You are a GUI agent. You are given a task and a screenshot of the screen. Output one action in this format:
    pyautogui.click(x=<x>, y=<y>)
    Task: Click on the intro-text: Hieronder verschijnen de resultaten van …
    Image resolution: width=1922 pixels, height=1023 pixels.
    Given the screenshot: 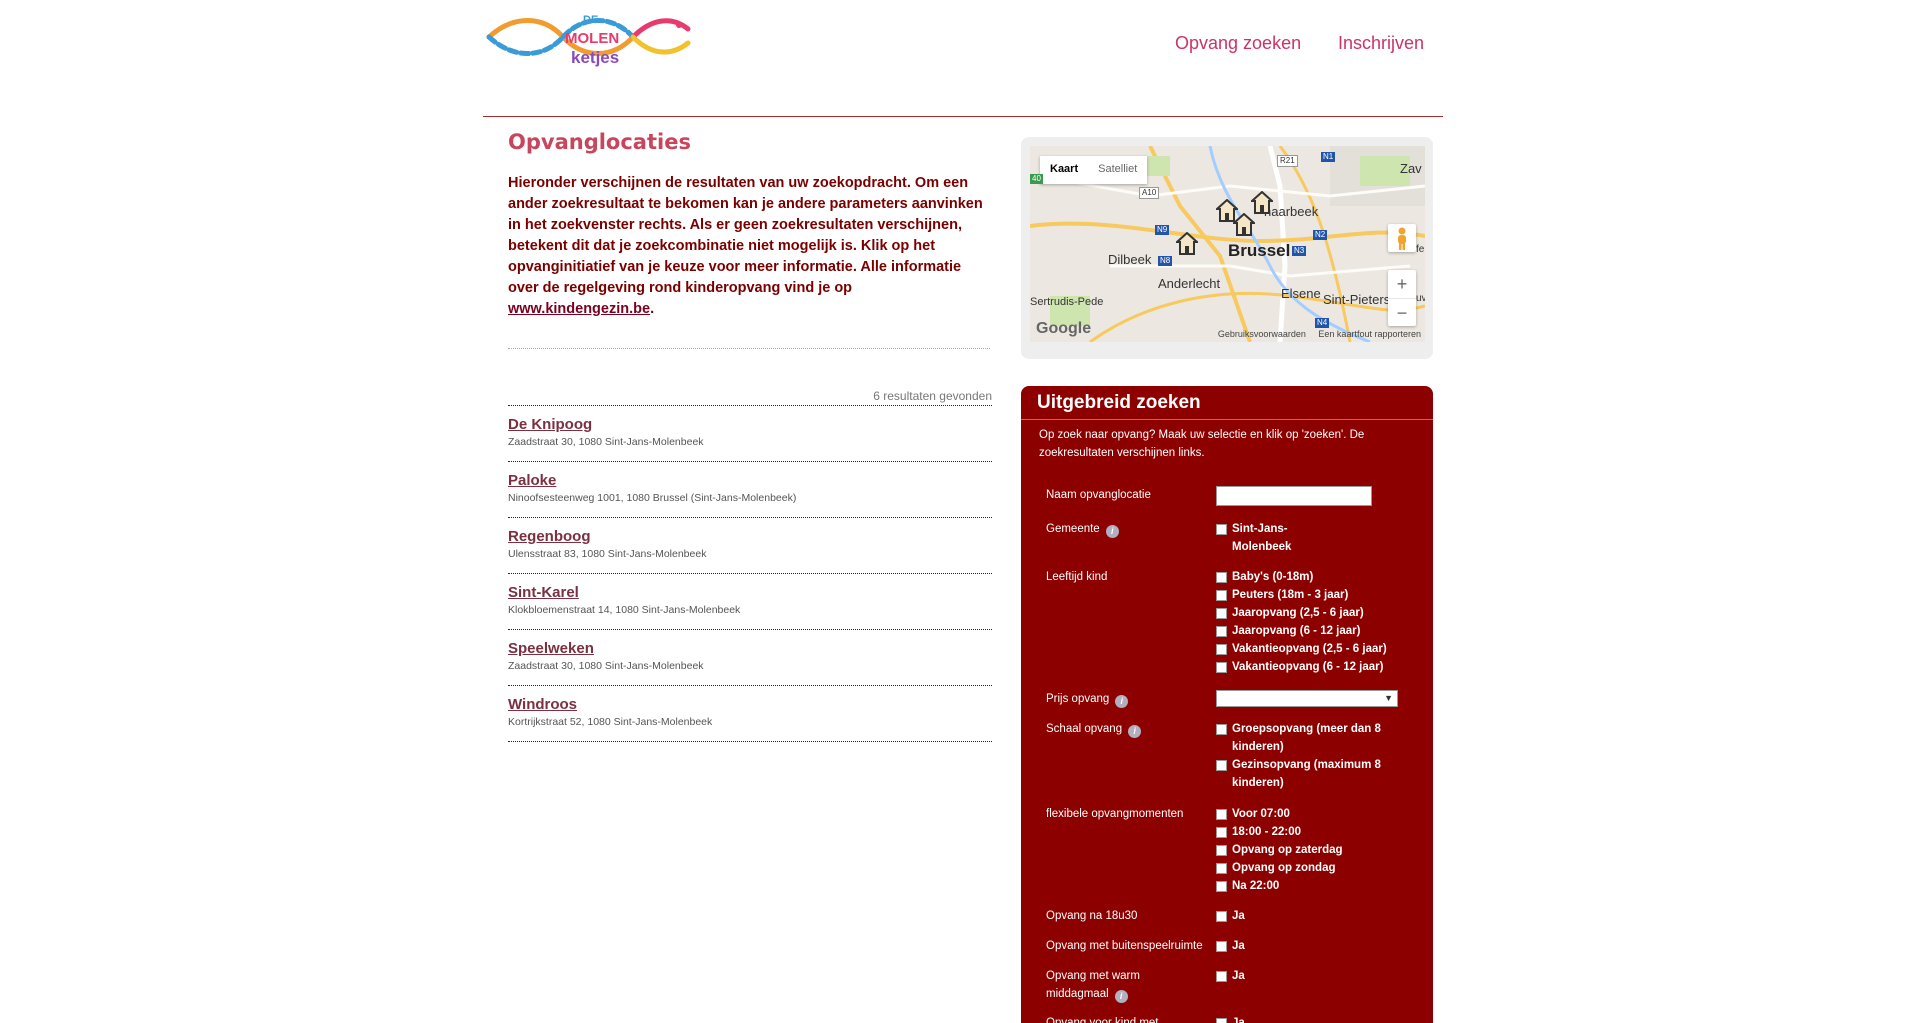 What is the action you would take?
    pyautogui.click(x=750, y=246)
    